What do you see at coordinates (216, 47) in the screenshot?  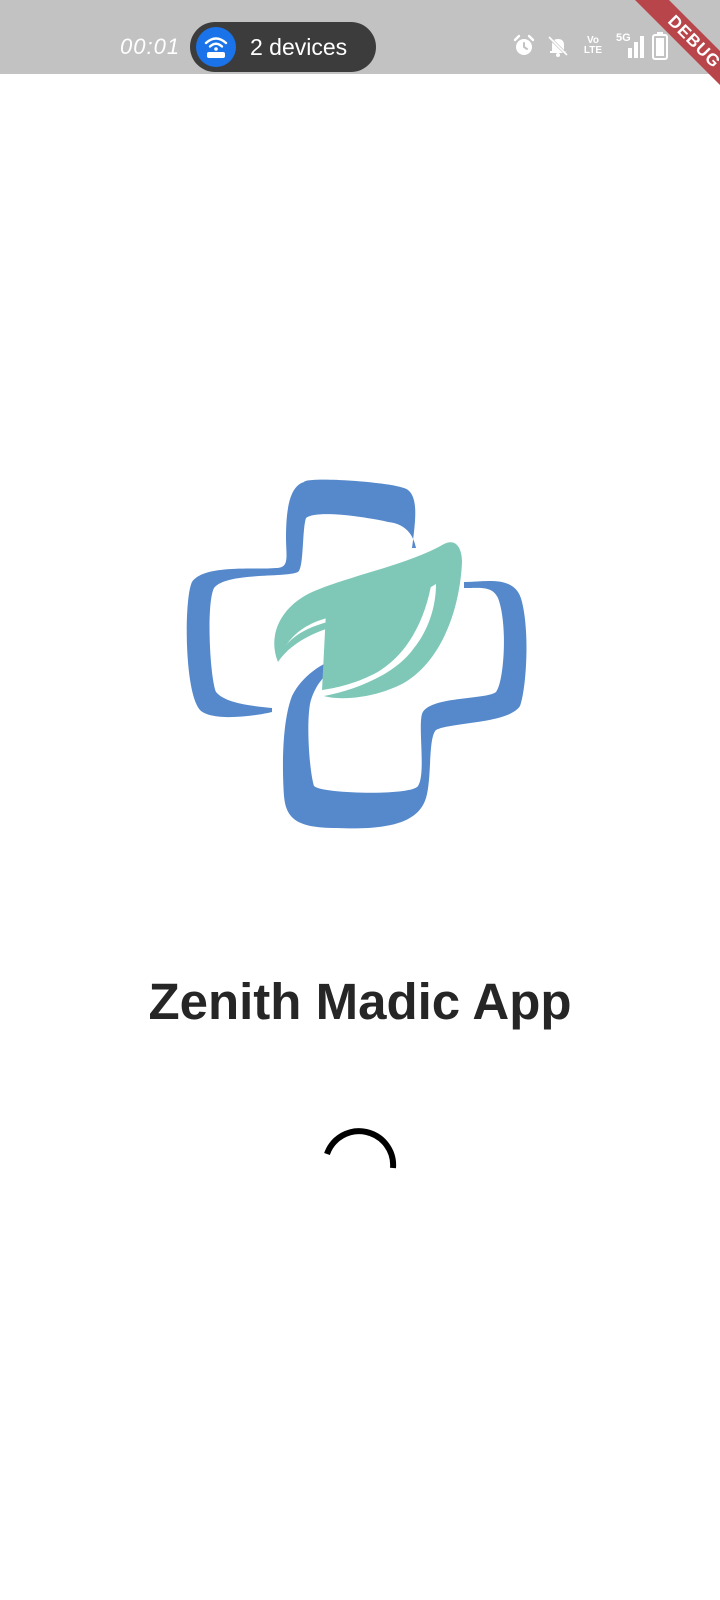 I see `hotspot-icon` at bounding box center [216, 47].